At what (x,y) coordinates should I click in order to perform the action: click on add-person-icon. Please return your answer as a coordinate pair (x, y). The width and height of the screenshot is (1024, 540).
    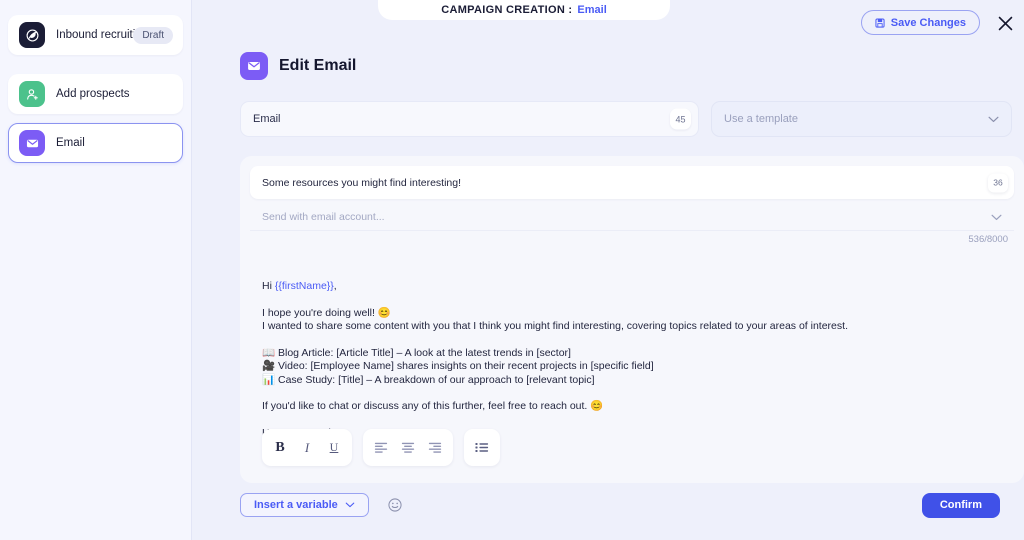
    Looking at the image, I should click on (32, 94).